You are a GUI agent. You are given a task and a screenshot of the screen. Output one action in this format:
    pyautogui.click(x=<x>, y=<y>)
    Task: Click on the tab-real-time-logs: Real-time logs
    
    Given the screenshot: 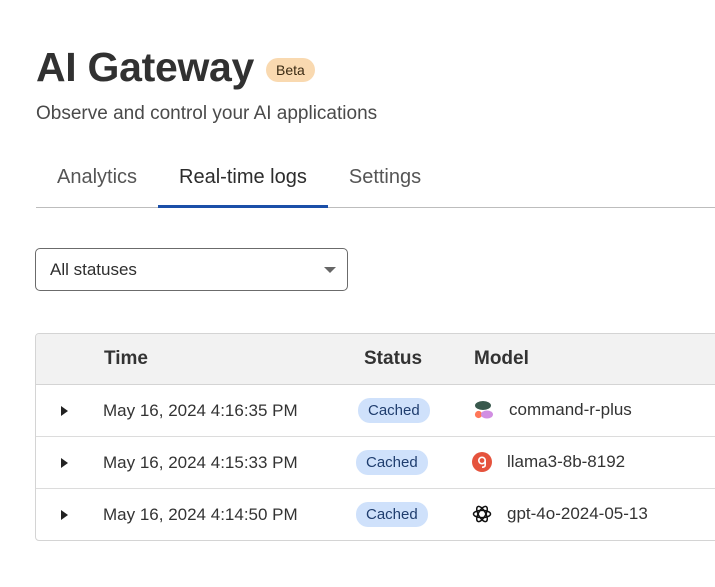 What is the action you would take?
    pyautogui.click(x=243, y=183)
    